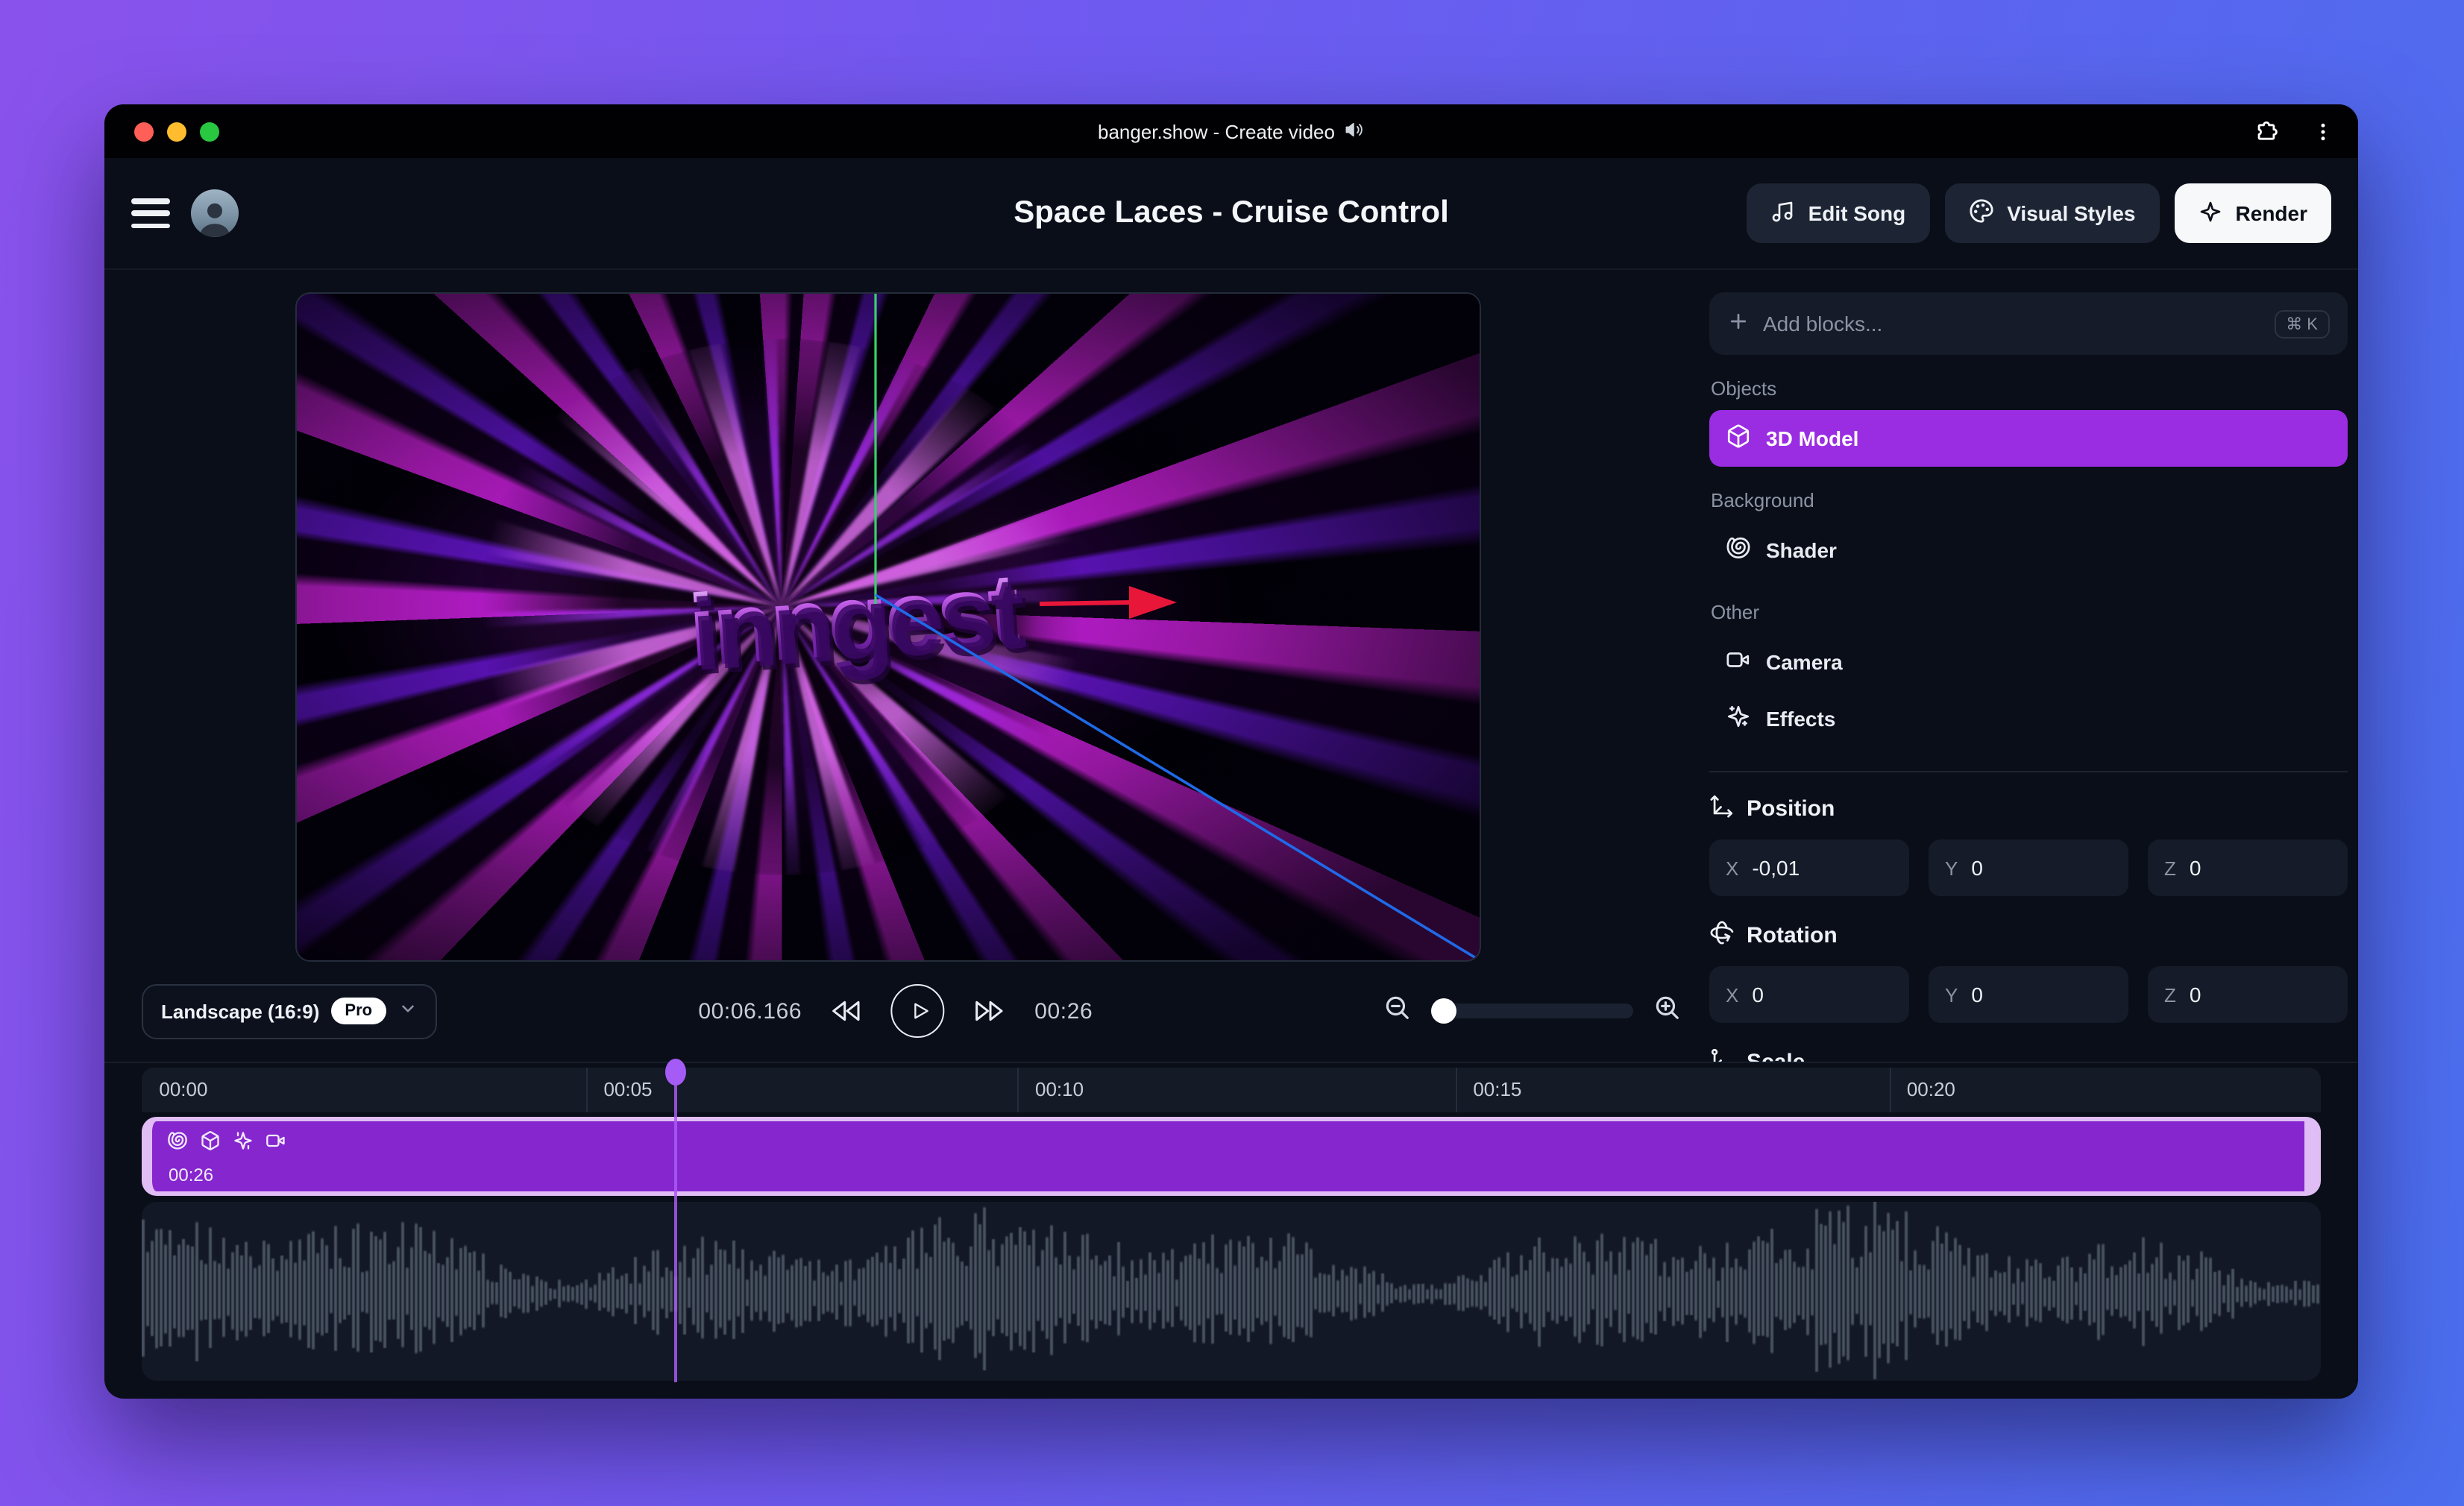 The width and height of the screenshot is (2464, 1506). I want to click on move-3d-icon, so click(1722, 809).